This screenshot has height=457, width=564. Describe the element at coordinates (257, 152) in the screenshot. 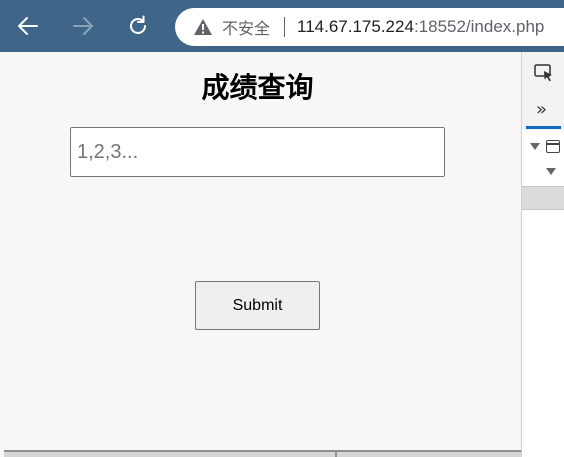

I see `query-input` at that location.